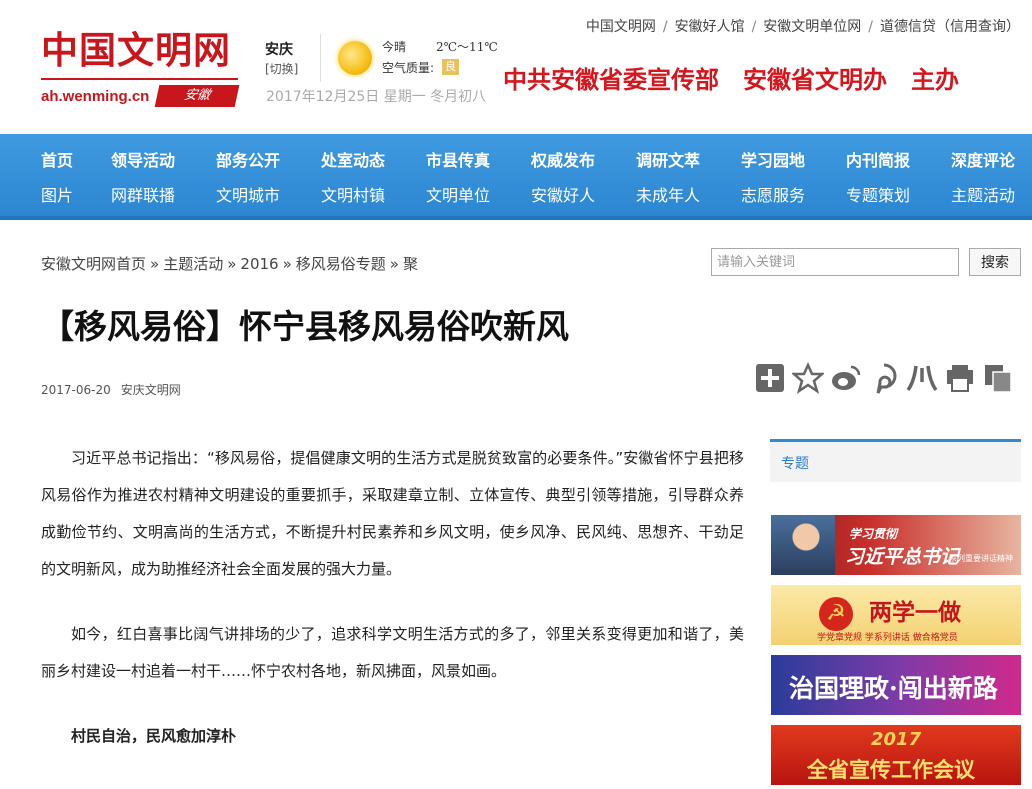  What do you see at coordinates (478, 163) in the screenshot?
I see `nav-item-county-news: 市县传真` at bounding box center [478, 163].